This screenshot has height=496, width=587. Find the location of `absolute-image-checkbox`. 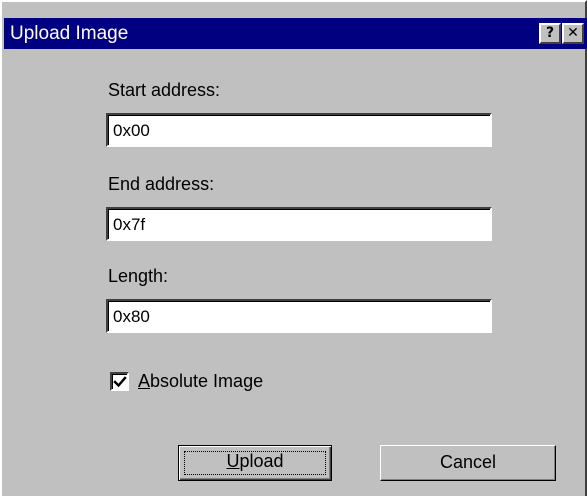

absolute-image-checkbox is located at coordinates (119, 381).